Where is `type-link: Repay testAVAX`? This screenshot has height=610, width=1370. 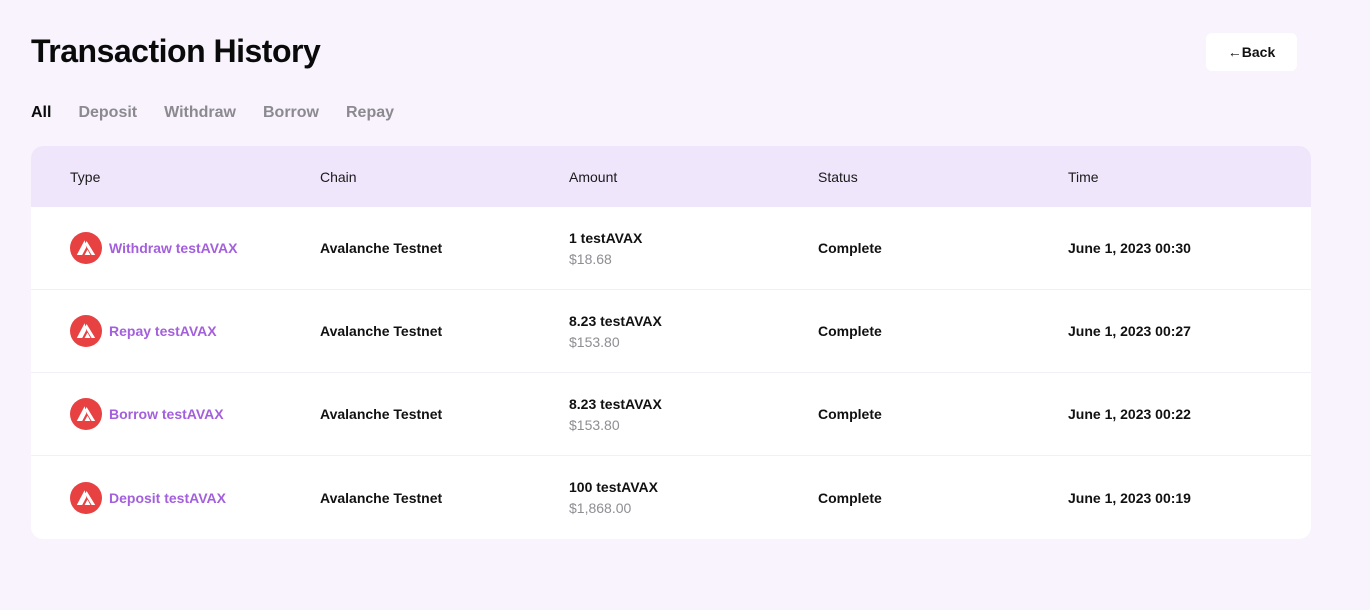
type-link: Repay testAVAX is located at coordinates (163, 331).